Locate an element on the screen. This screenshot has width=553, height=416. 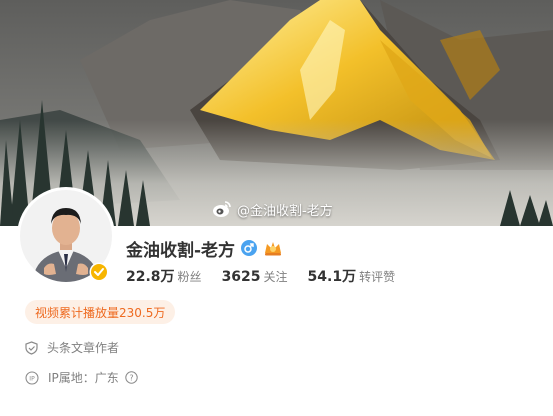
stat-followers: 22.8万 粉丝 is located at coordinates (164, 276).